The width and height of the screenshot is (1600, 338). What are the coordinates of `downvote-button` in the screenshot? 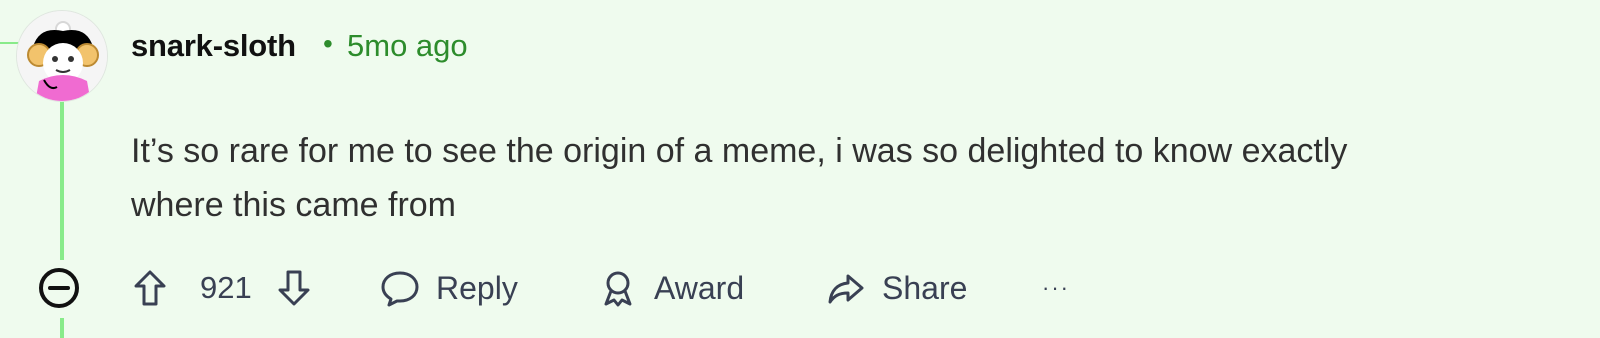 It's located at (294, 288).